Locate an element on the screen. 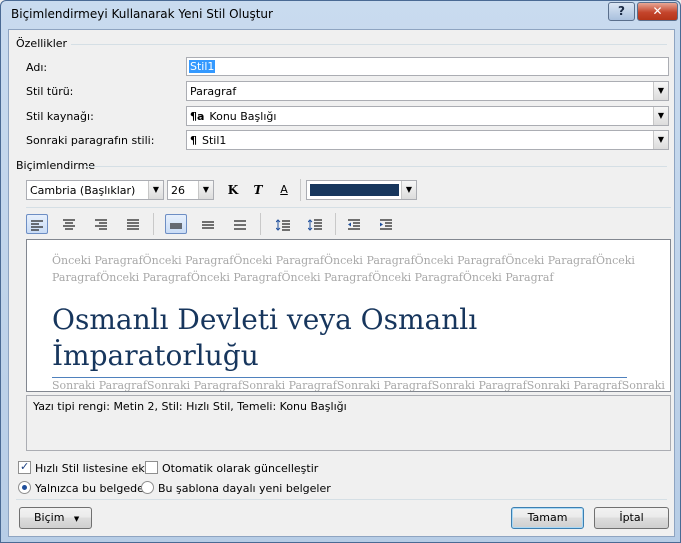 This screenshot has width=681, height=543. decrease-indent-button is located at coordinates (354, 224).